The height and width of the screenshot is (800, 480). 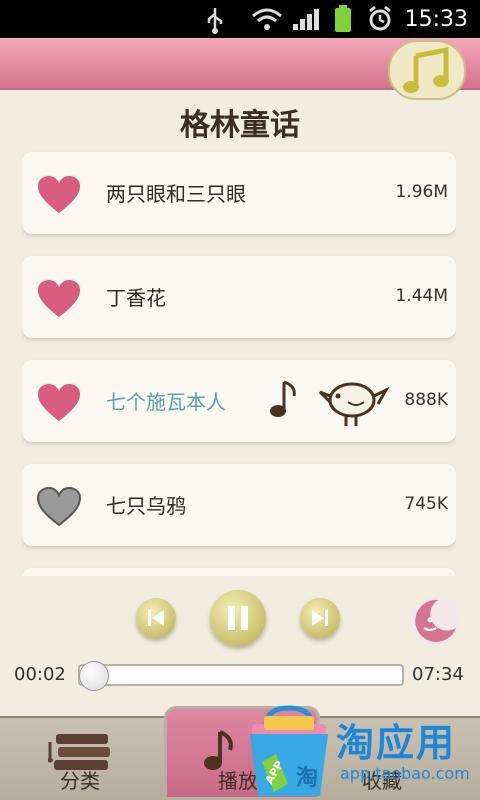 I want to click on tab-label: 分类, so click(x=80, y=781).